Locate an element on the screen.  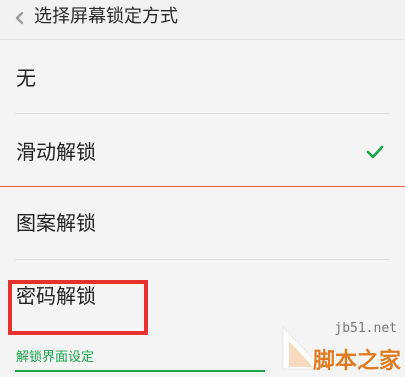
watermark: jb51.net 脚本之家 is located at coordinates (330, 347).